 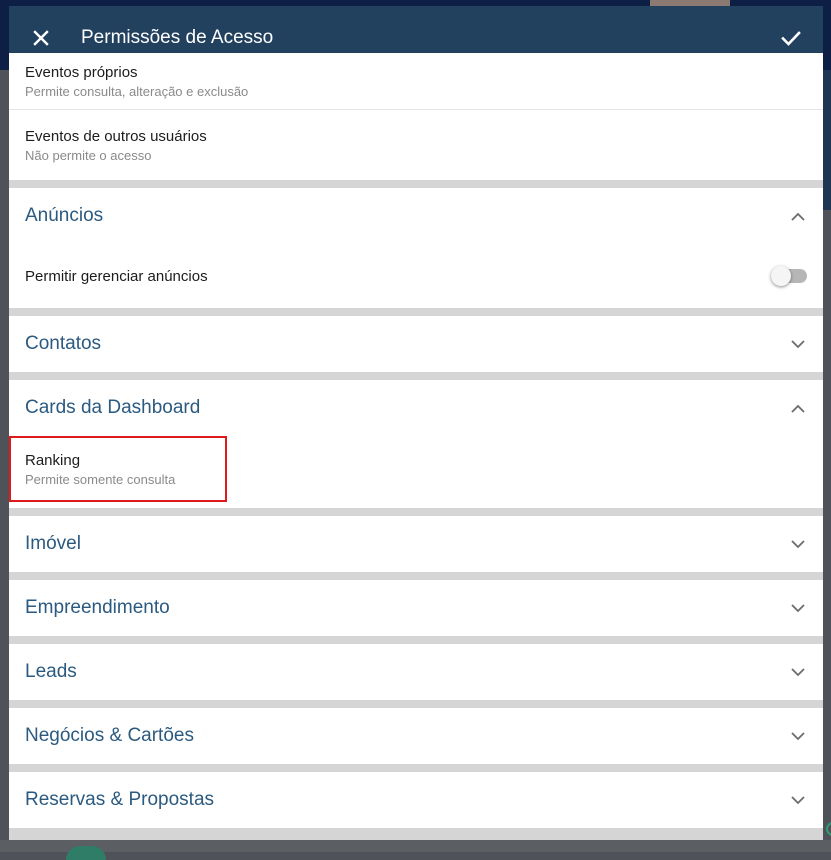 I want to click on permission-item-title: Eventos de outros usuários, so click(x=116, y=136).